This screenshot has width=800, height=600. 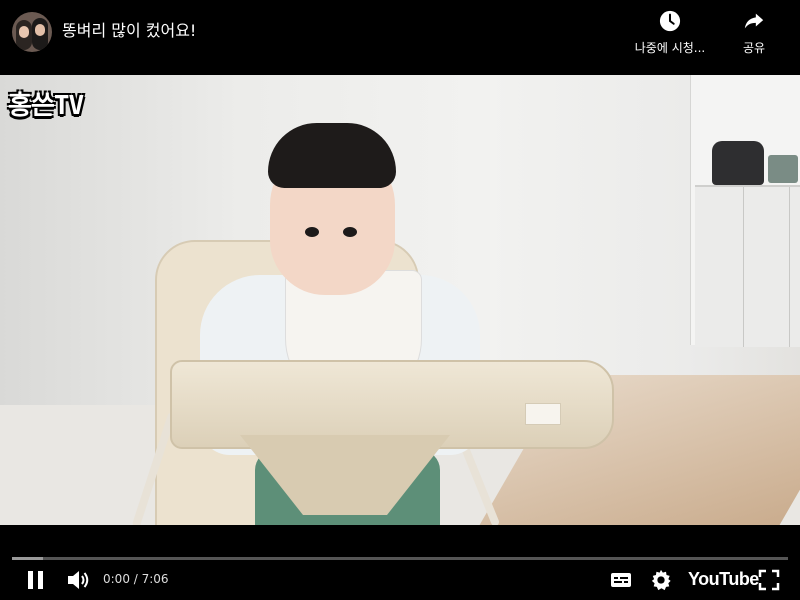 I want to click on settings-gear-icon, so click(x=661, y=580).